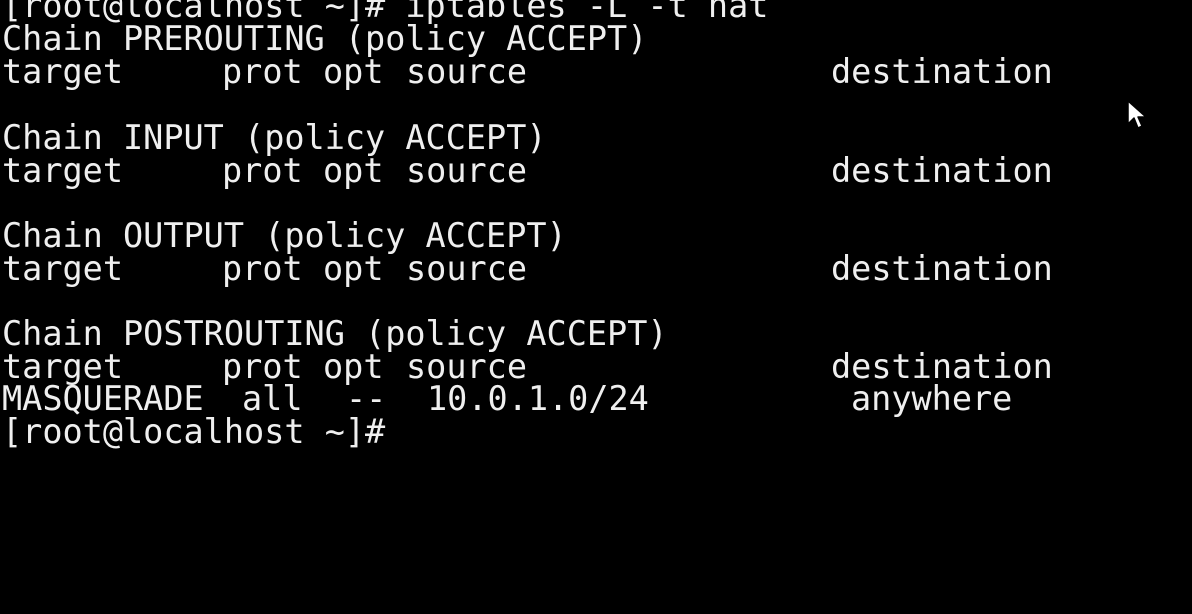 The height and width of the screenshot is (614, 1192). What do you see at coordinates (538, 398) in the screenshot?
I see `rule-source: 10.0.1.0/24` at bounding box center [538, 398].